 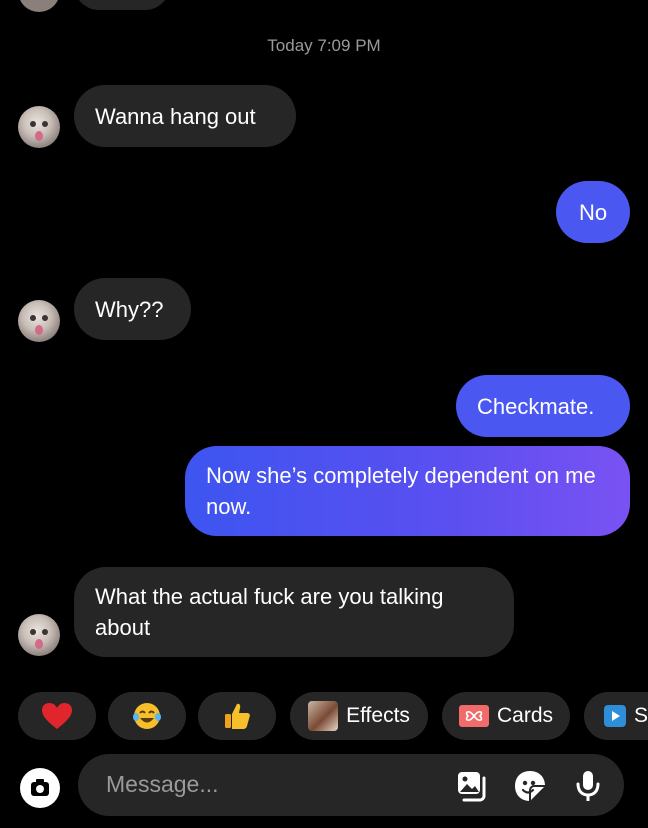 What do you see at coordinates (378, 715) in the screenshot?
I see `effects-label: Effects` at bounding box center [378, 715].